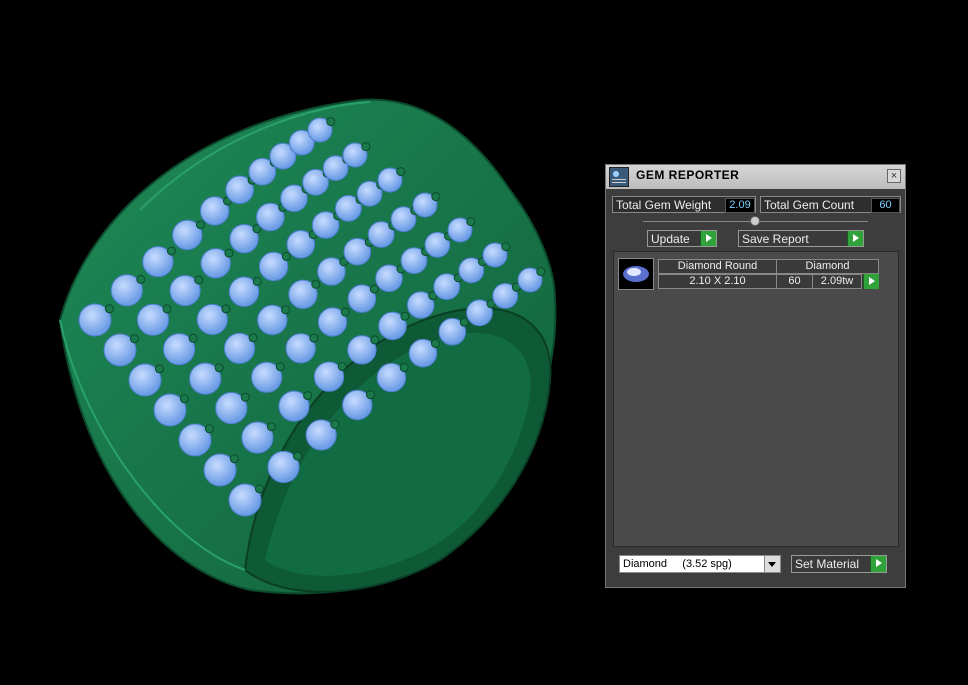  What do you see at coordinates (717, 266) in the screenshot?
I see `gem-name-header: Diamond Round` at bounding box center [717, 266].